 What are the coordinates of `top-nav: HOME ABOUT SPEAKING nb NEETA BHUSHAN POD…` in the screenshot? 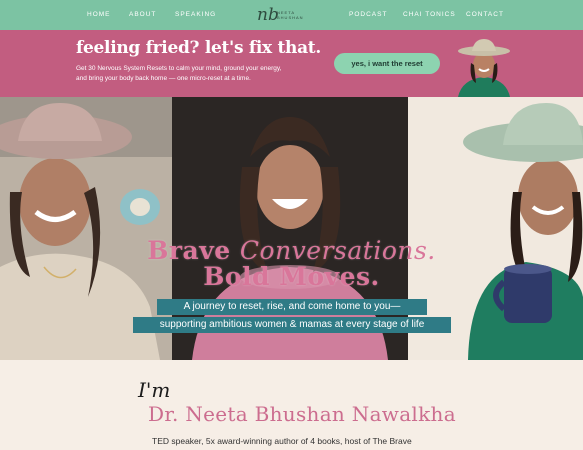 It's located at (291, 15).